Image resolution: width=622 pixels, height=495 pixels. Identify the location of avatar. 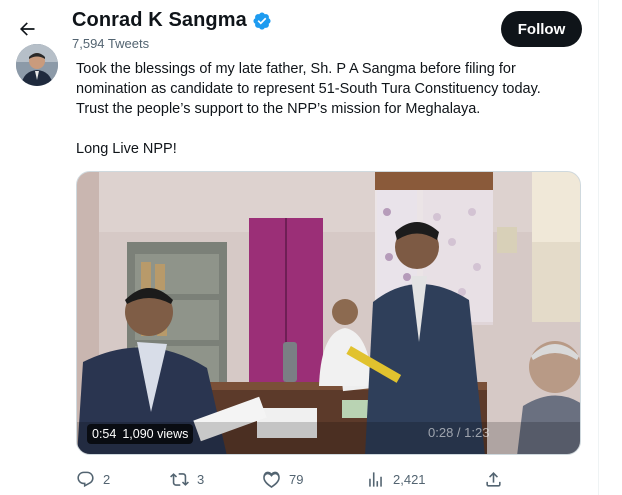
(37, 65).